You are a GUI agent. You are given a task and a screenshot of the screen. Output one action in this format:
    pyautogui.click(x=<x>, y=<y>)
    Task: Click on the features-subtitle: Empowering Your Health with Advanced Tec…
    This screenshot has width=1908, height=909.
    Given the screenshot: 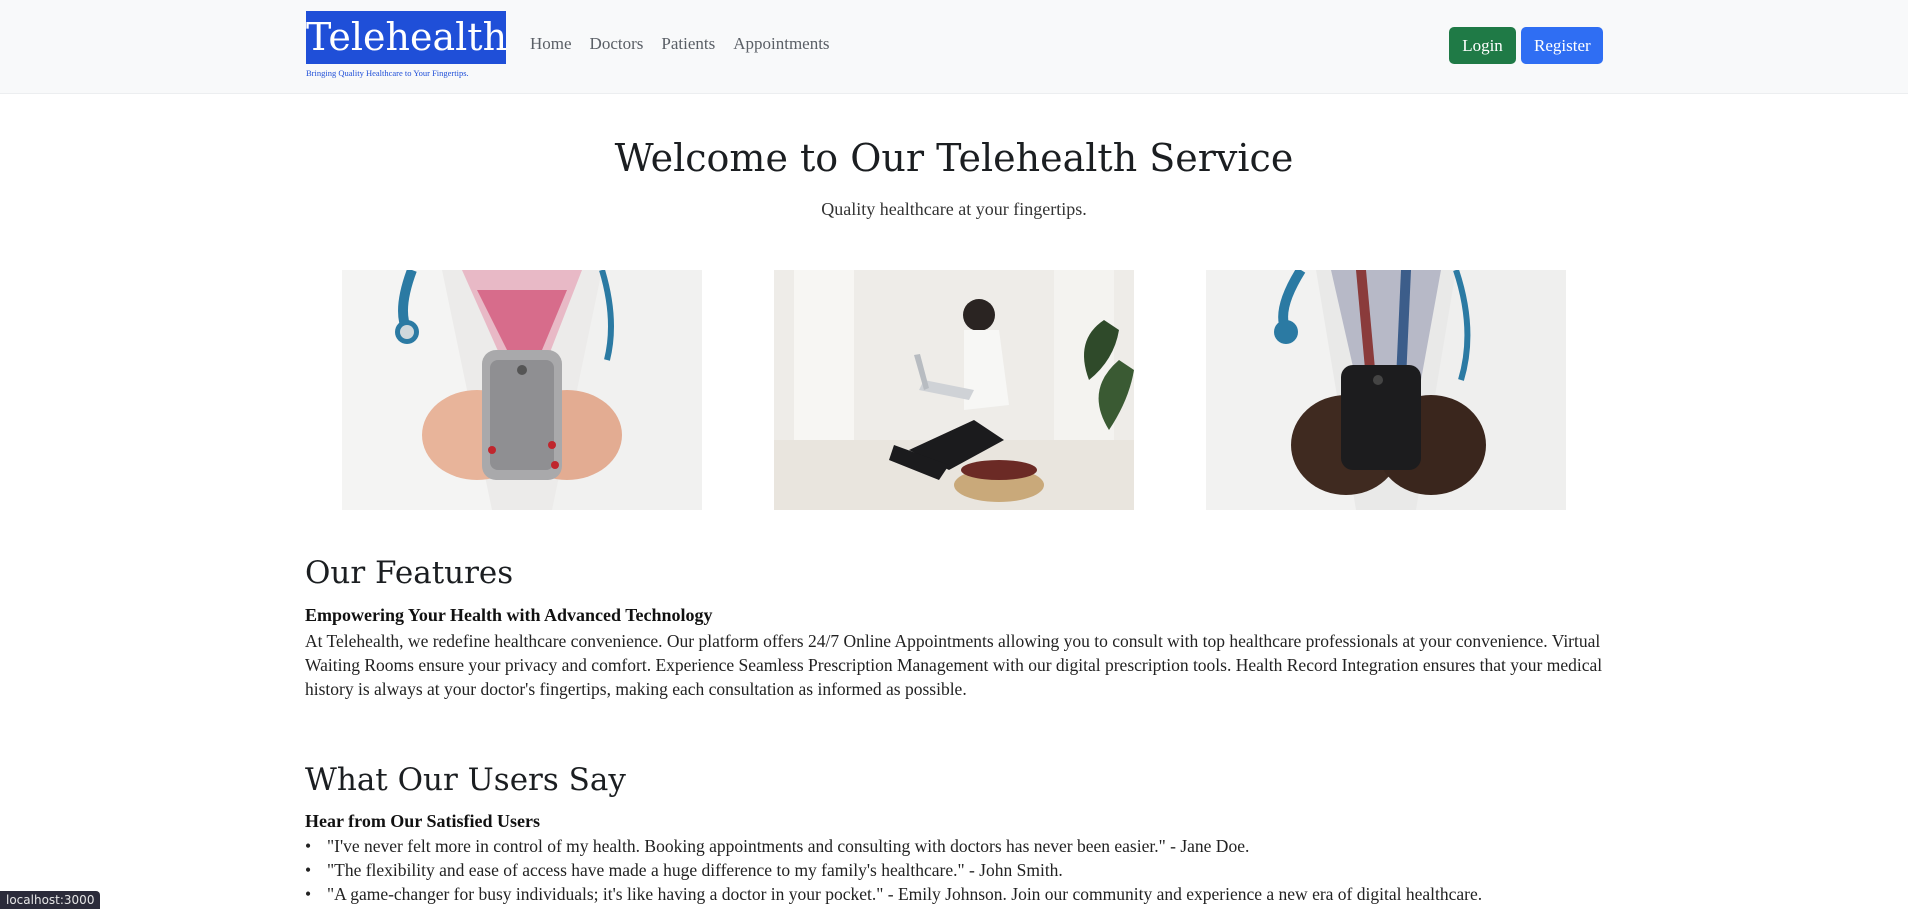 What is the action you would take?
    pyautogui.click(x=509, y=615)
    